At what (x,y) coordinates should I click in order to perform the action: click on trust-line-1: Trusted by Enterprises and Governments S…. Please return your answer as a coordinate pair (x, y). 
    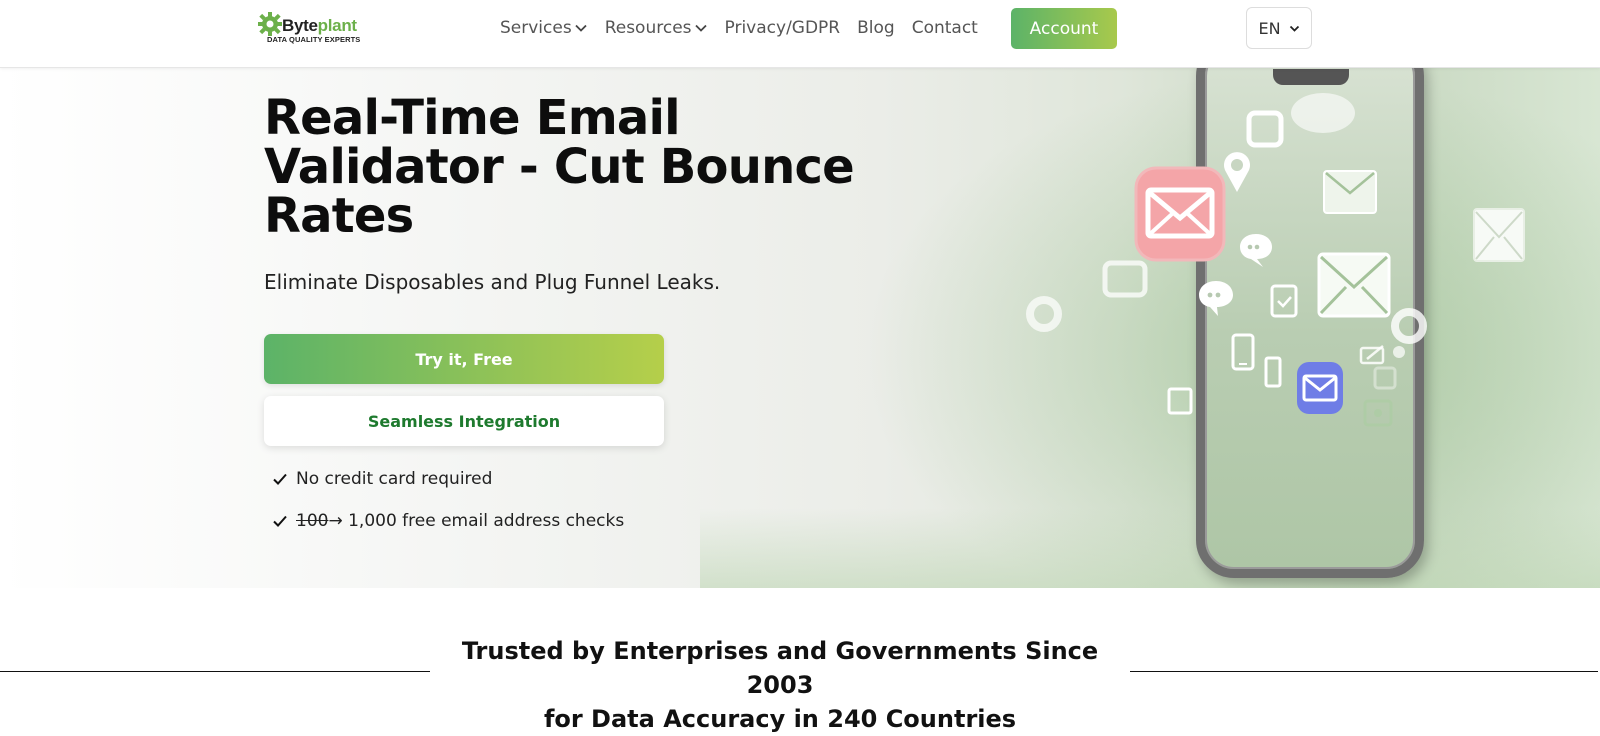
    Looking at the image, I should click on (780, 668).